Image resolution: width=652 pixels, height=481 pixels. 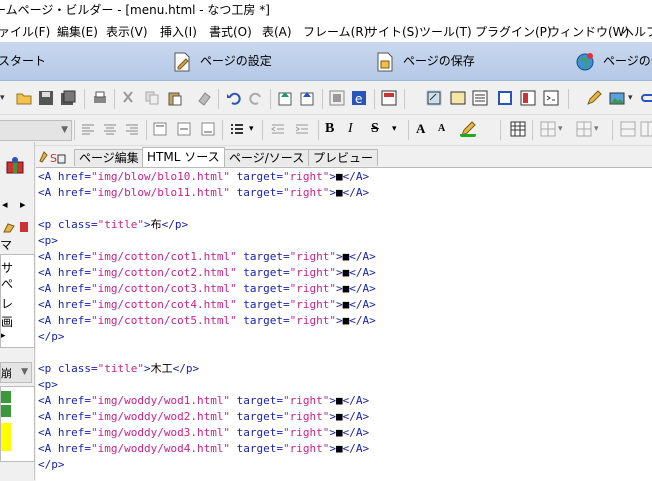 What do you see at coordinates (337, 98) in the screenshot?
I see `image-frame-icon` at bounding box center [337, 98].